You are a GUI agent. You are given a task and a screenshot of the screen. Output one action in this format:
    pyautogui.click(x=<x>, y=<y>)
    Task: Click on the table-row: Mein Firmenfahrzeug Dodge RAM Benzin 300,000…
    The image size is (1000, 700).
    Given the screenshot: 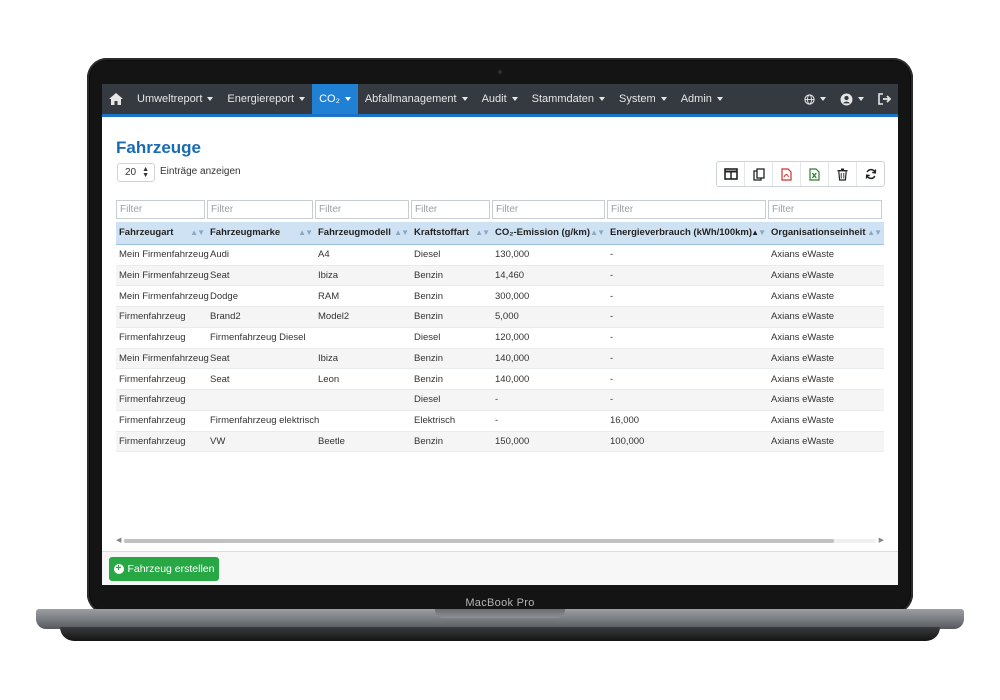 What is the action you would take?
    pyautogui.click(x=500, y=297)
    